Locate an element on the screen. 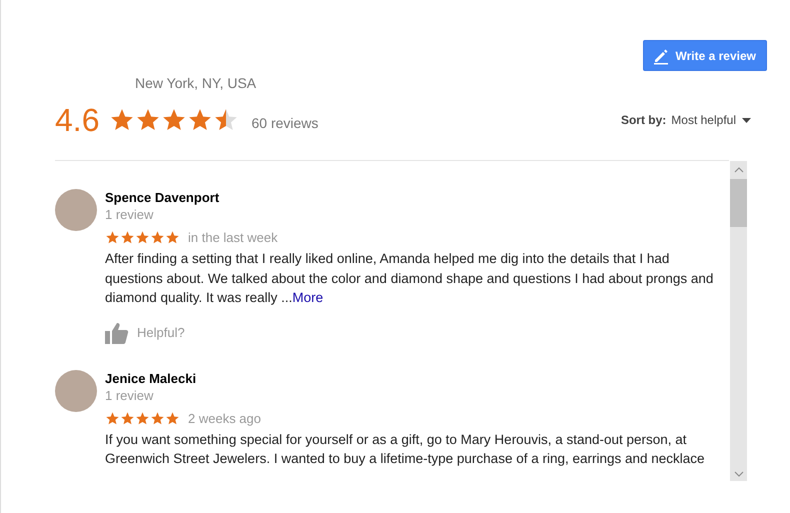  pencil-icon is located at coordinates (661, 55).